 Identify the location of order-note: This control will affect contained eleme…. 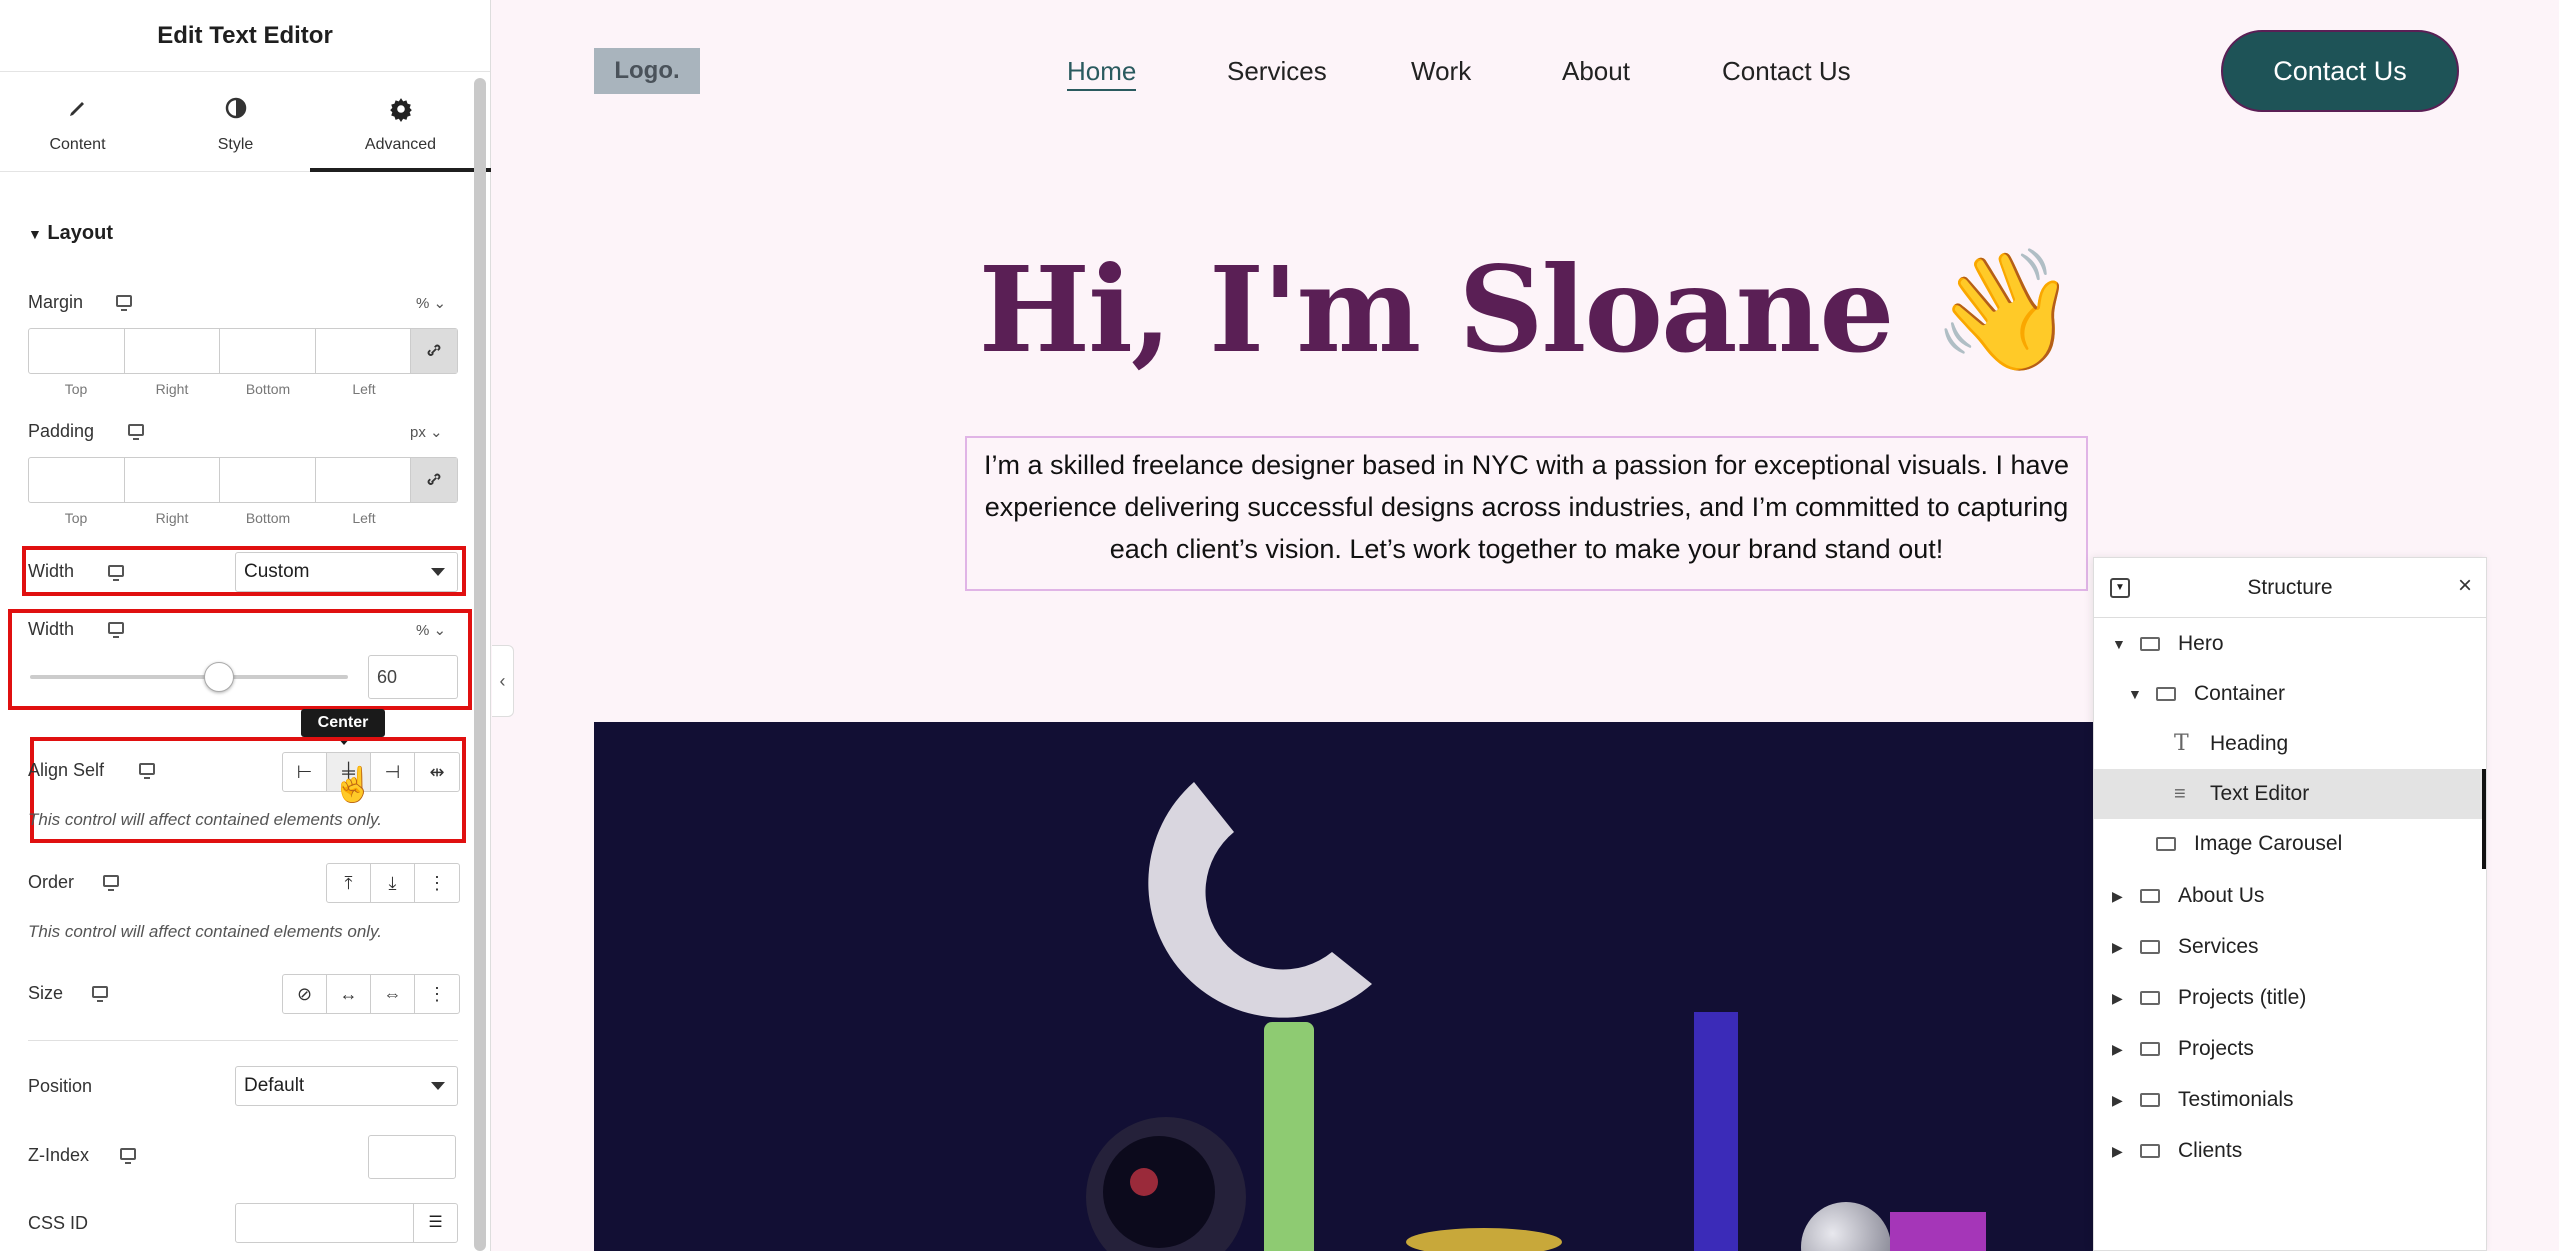
(205, 931).